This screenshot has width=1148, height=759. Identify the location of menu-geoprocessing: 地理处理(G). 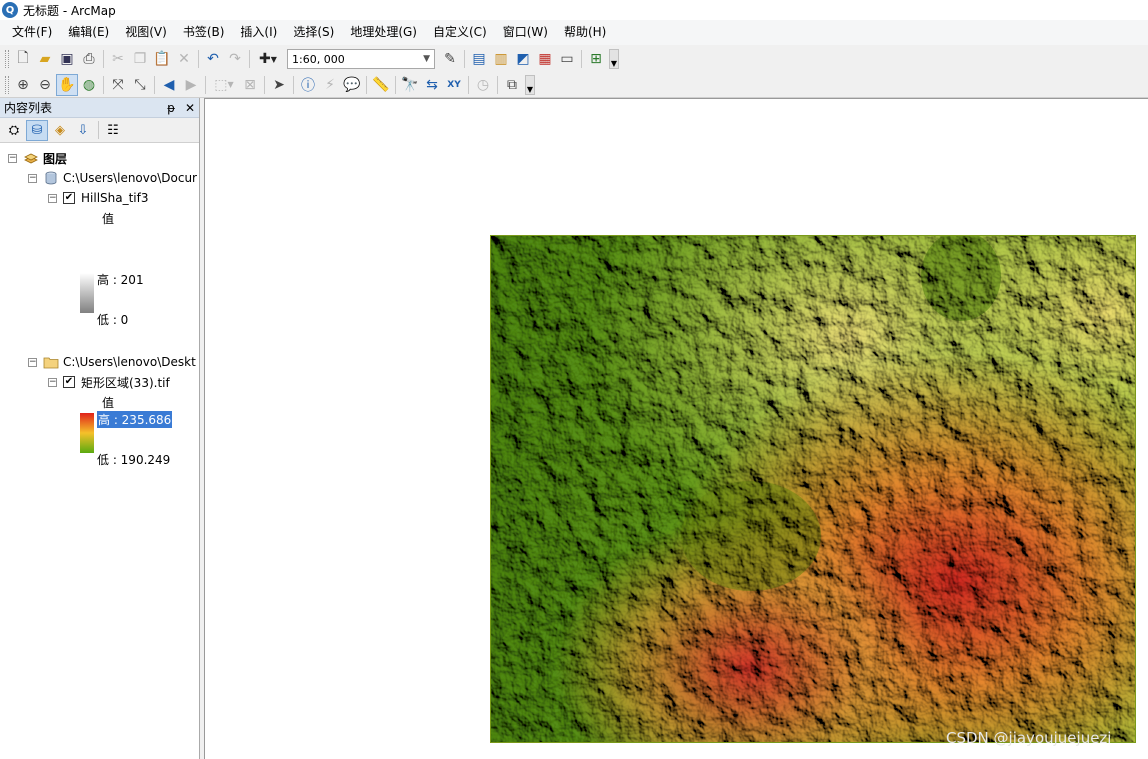
(383, 32).